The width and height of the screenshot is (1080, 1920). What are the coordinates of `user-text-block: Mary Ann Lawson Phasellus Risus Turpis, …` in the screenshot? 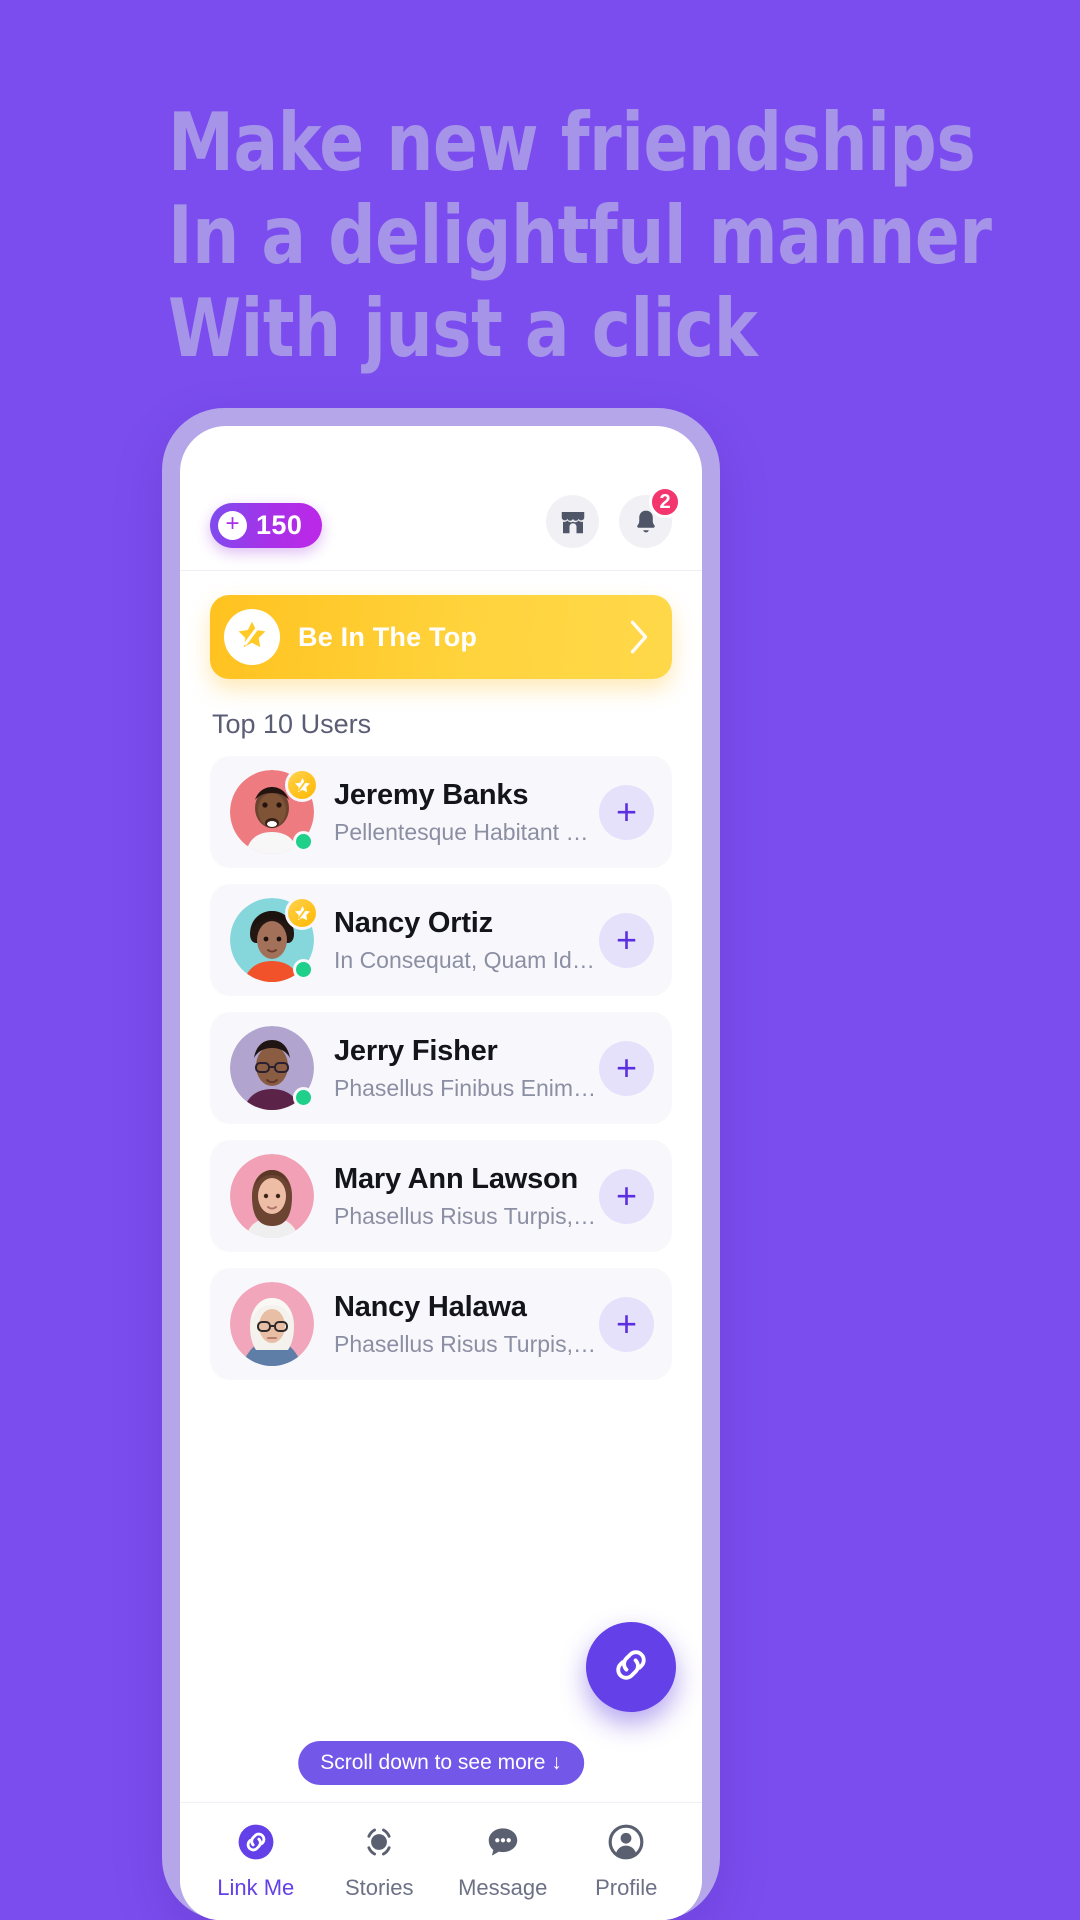 It's located at (466, 1196).